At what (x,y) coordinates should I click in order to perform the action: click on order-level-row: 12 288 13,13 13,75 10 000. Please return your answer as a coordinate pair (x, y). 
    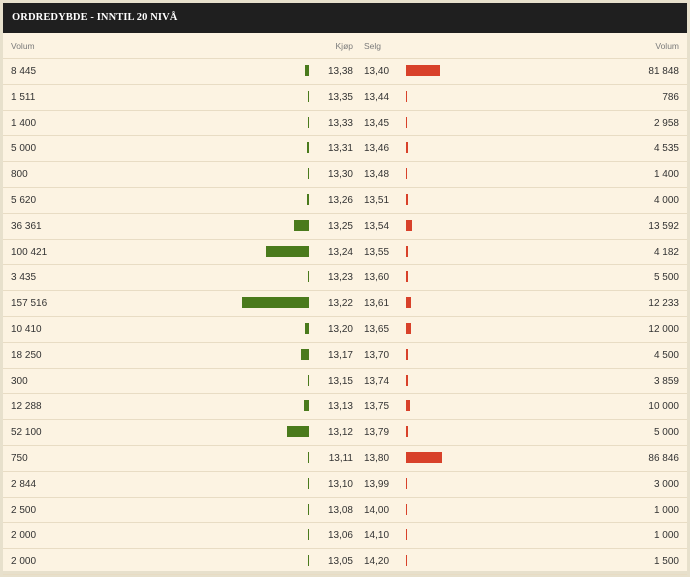
    Looking at the image, I should click on (345, 407).